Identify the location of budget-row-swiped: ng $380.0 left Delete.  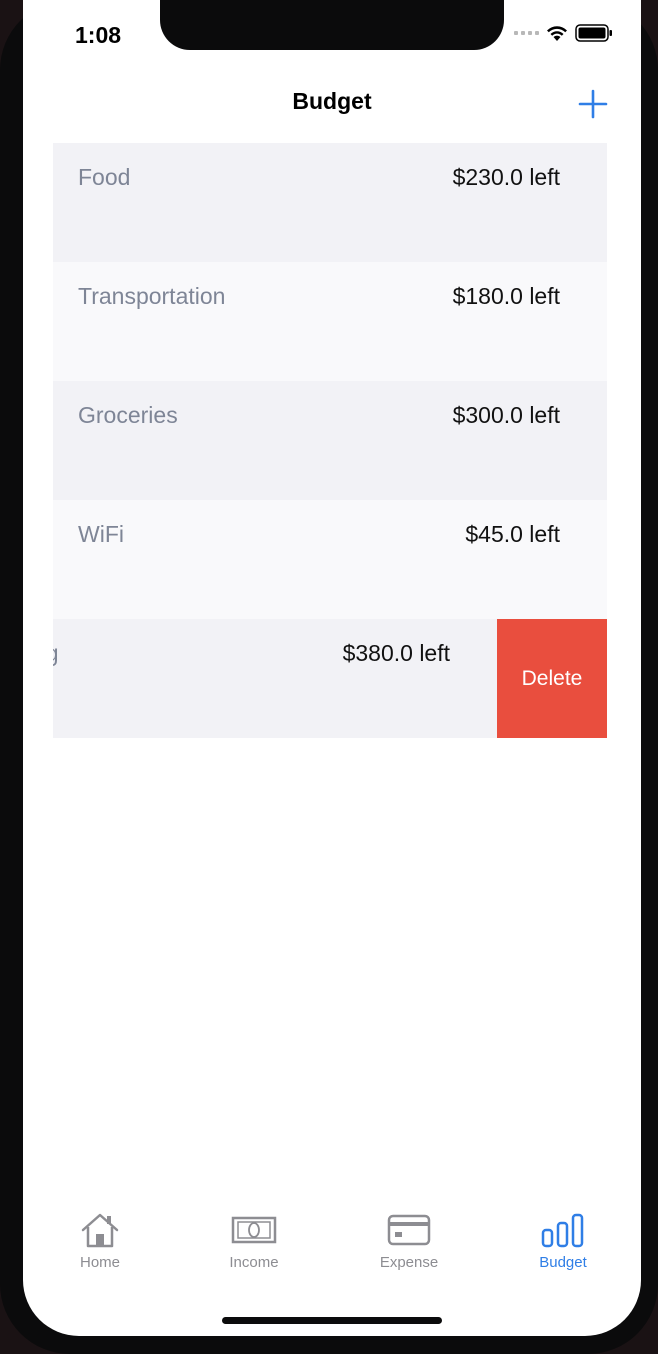
(330, 678).